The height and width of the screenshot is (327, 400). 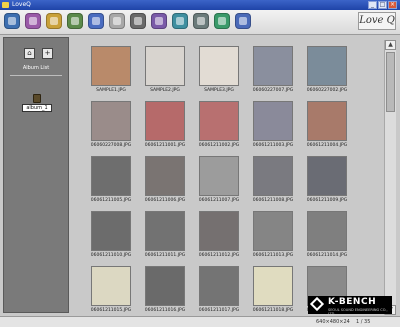 What do you see at coordinates (47, 53) in the screenshot?
I see `new-album-button: +` at bounding box center [47, 53].